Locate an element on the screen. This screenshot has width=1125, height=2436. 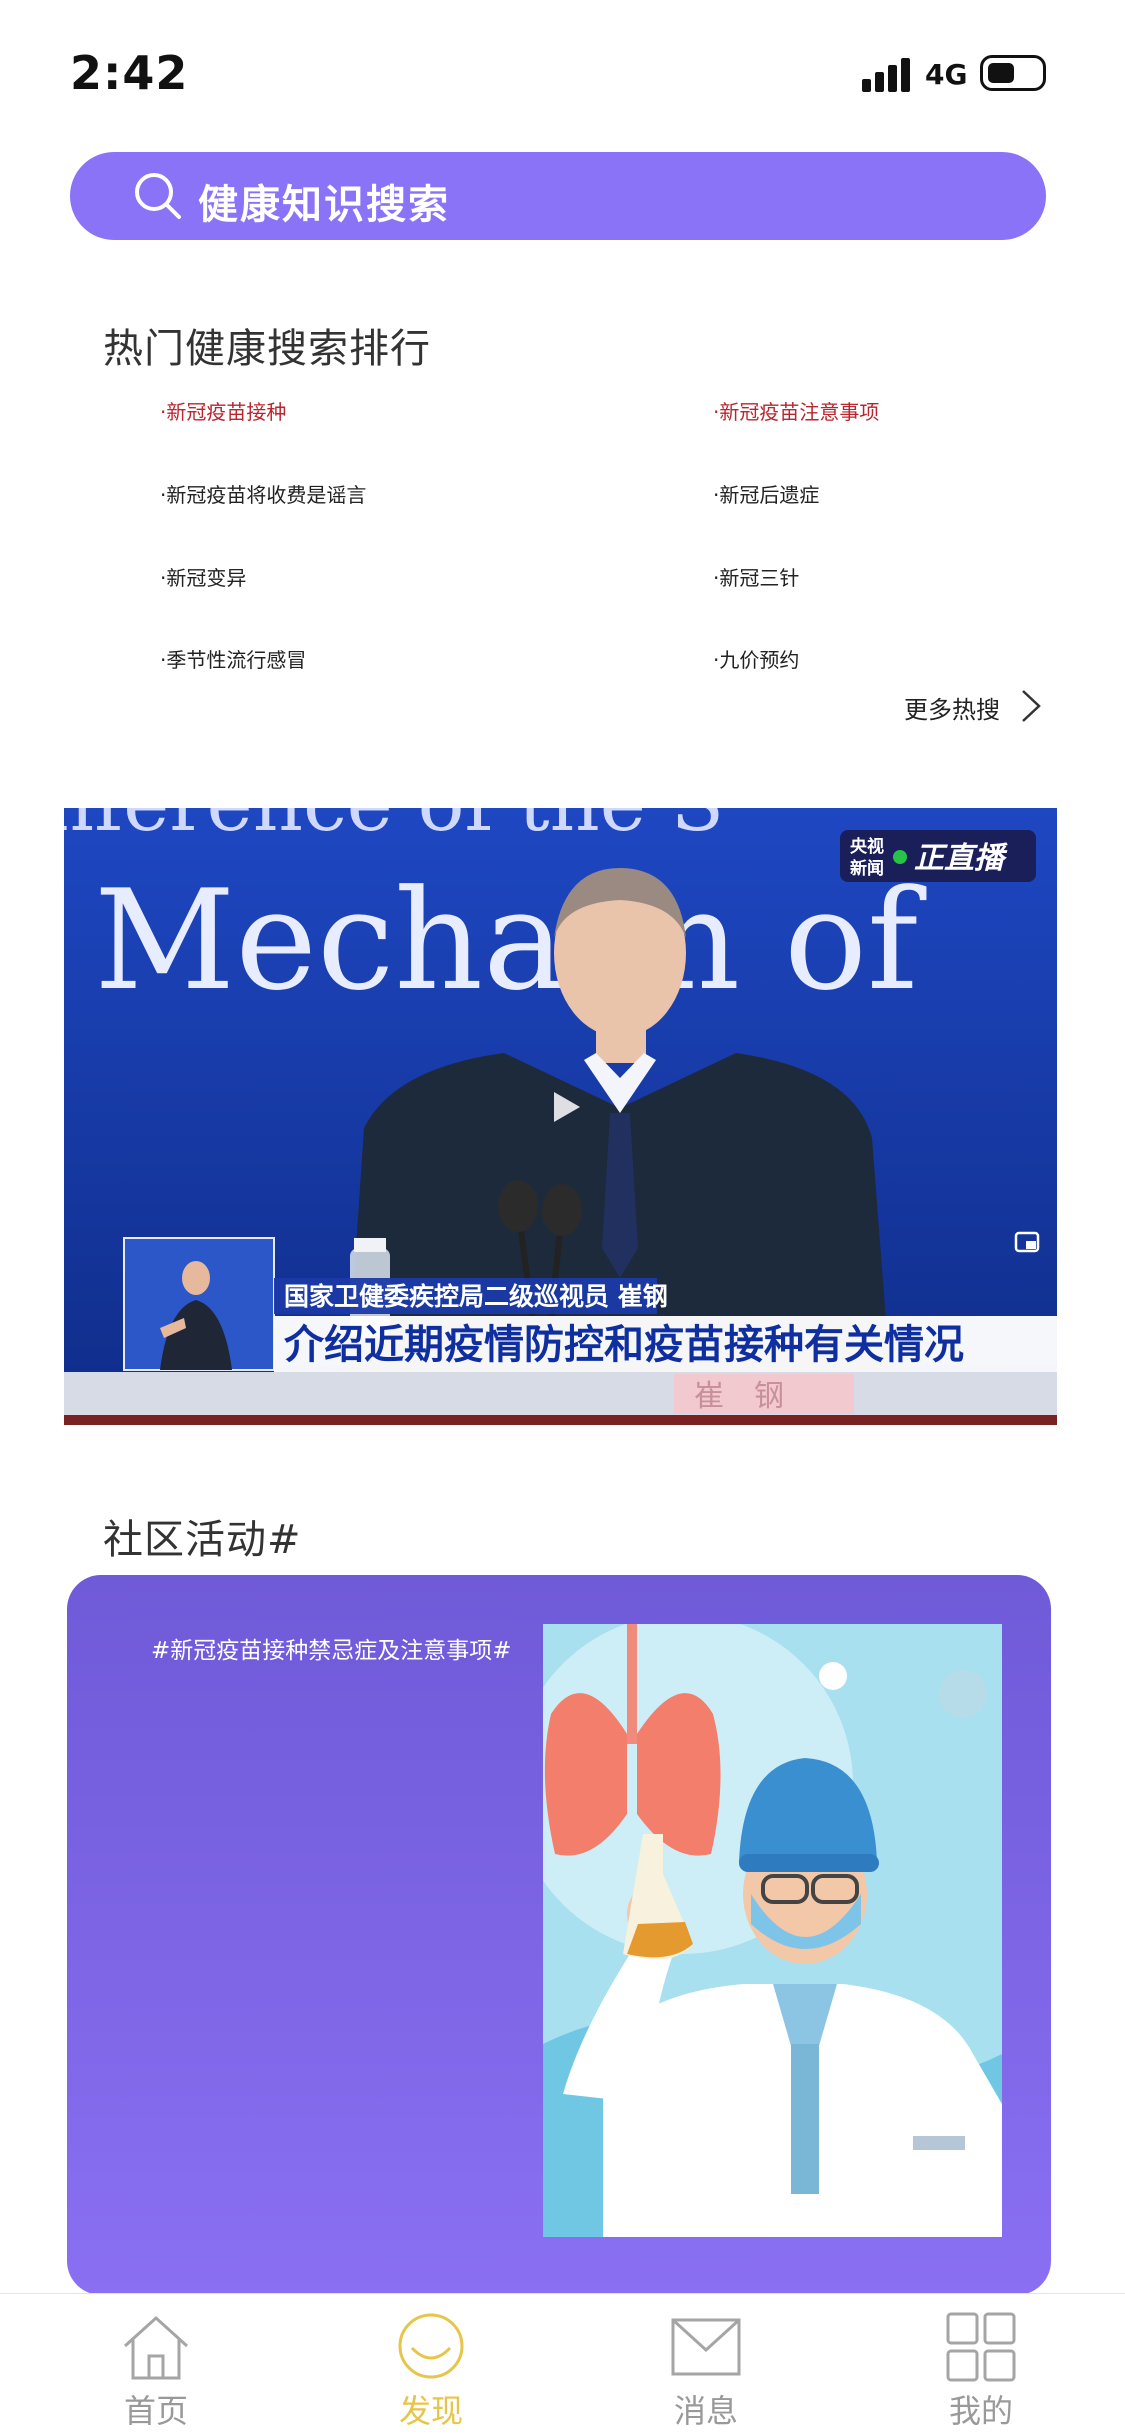
tab-mine: 我的 is located at coordinates (981, 2365).